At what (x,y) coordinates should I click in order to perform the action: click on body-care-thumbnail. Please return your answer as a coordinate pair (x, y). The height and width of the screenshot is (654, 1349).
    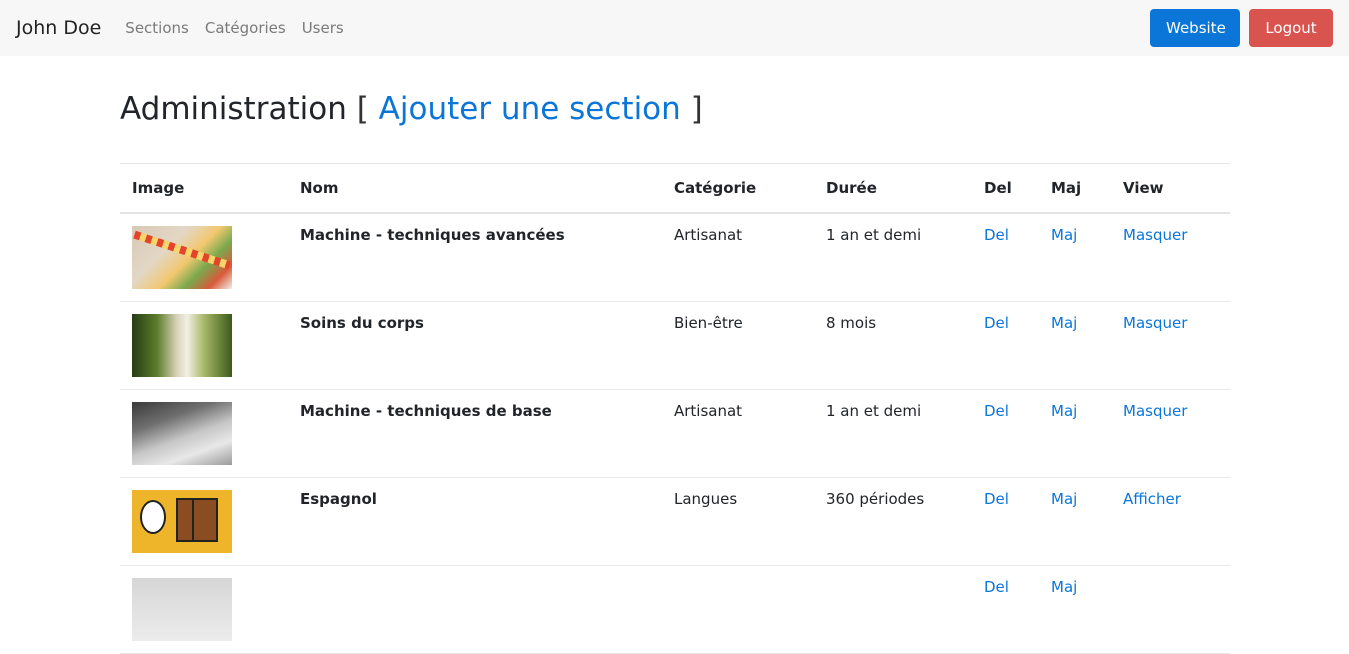
    Looking at the image, I should click on (182, 345).